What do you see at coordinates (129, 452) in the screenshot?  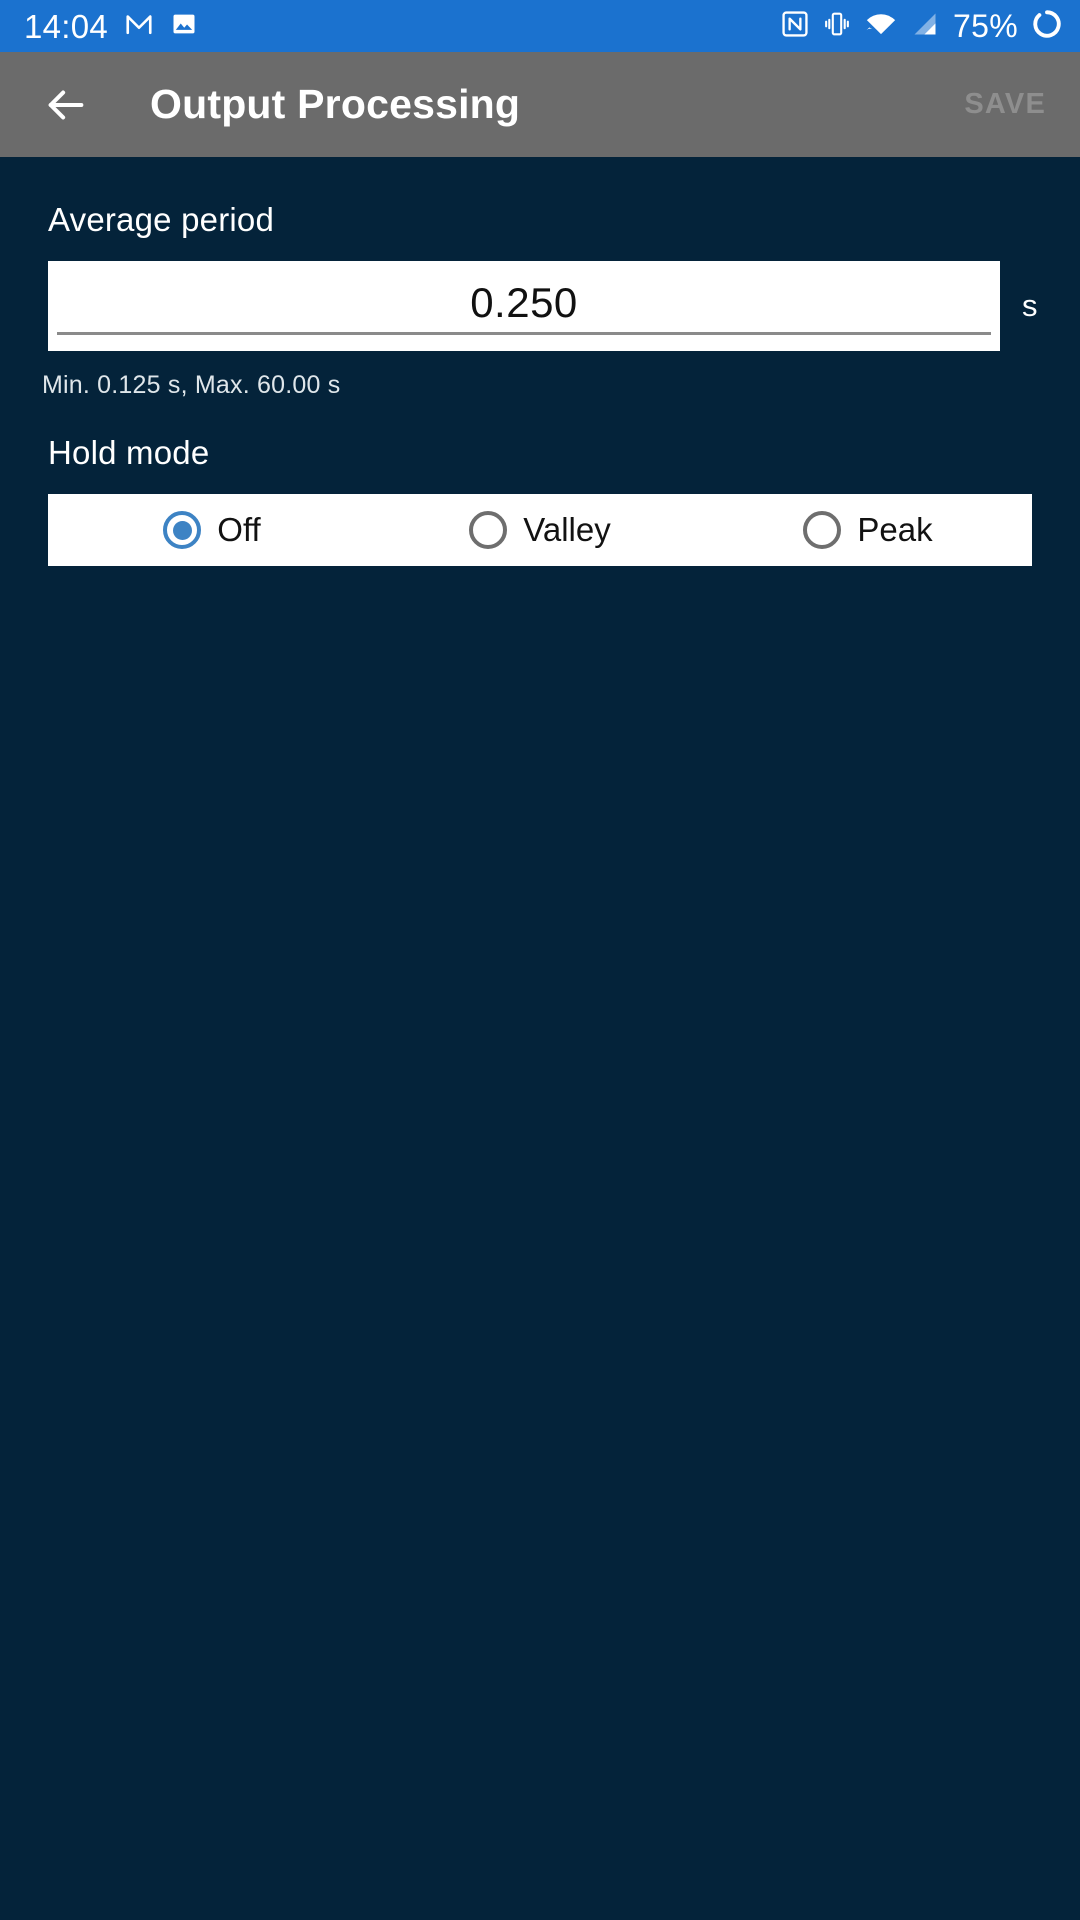 I see `hold-mode-label: Hold mode` at bounding box center [129, 452].